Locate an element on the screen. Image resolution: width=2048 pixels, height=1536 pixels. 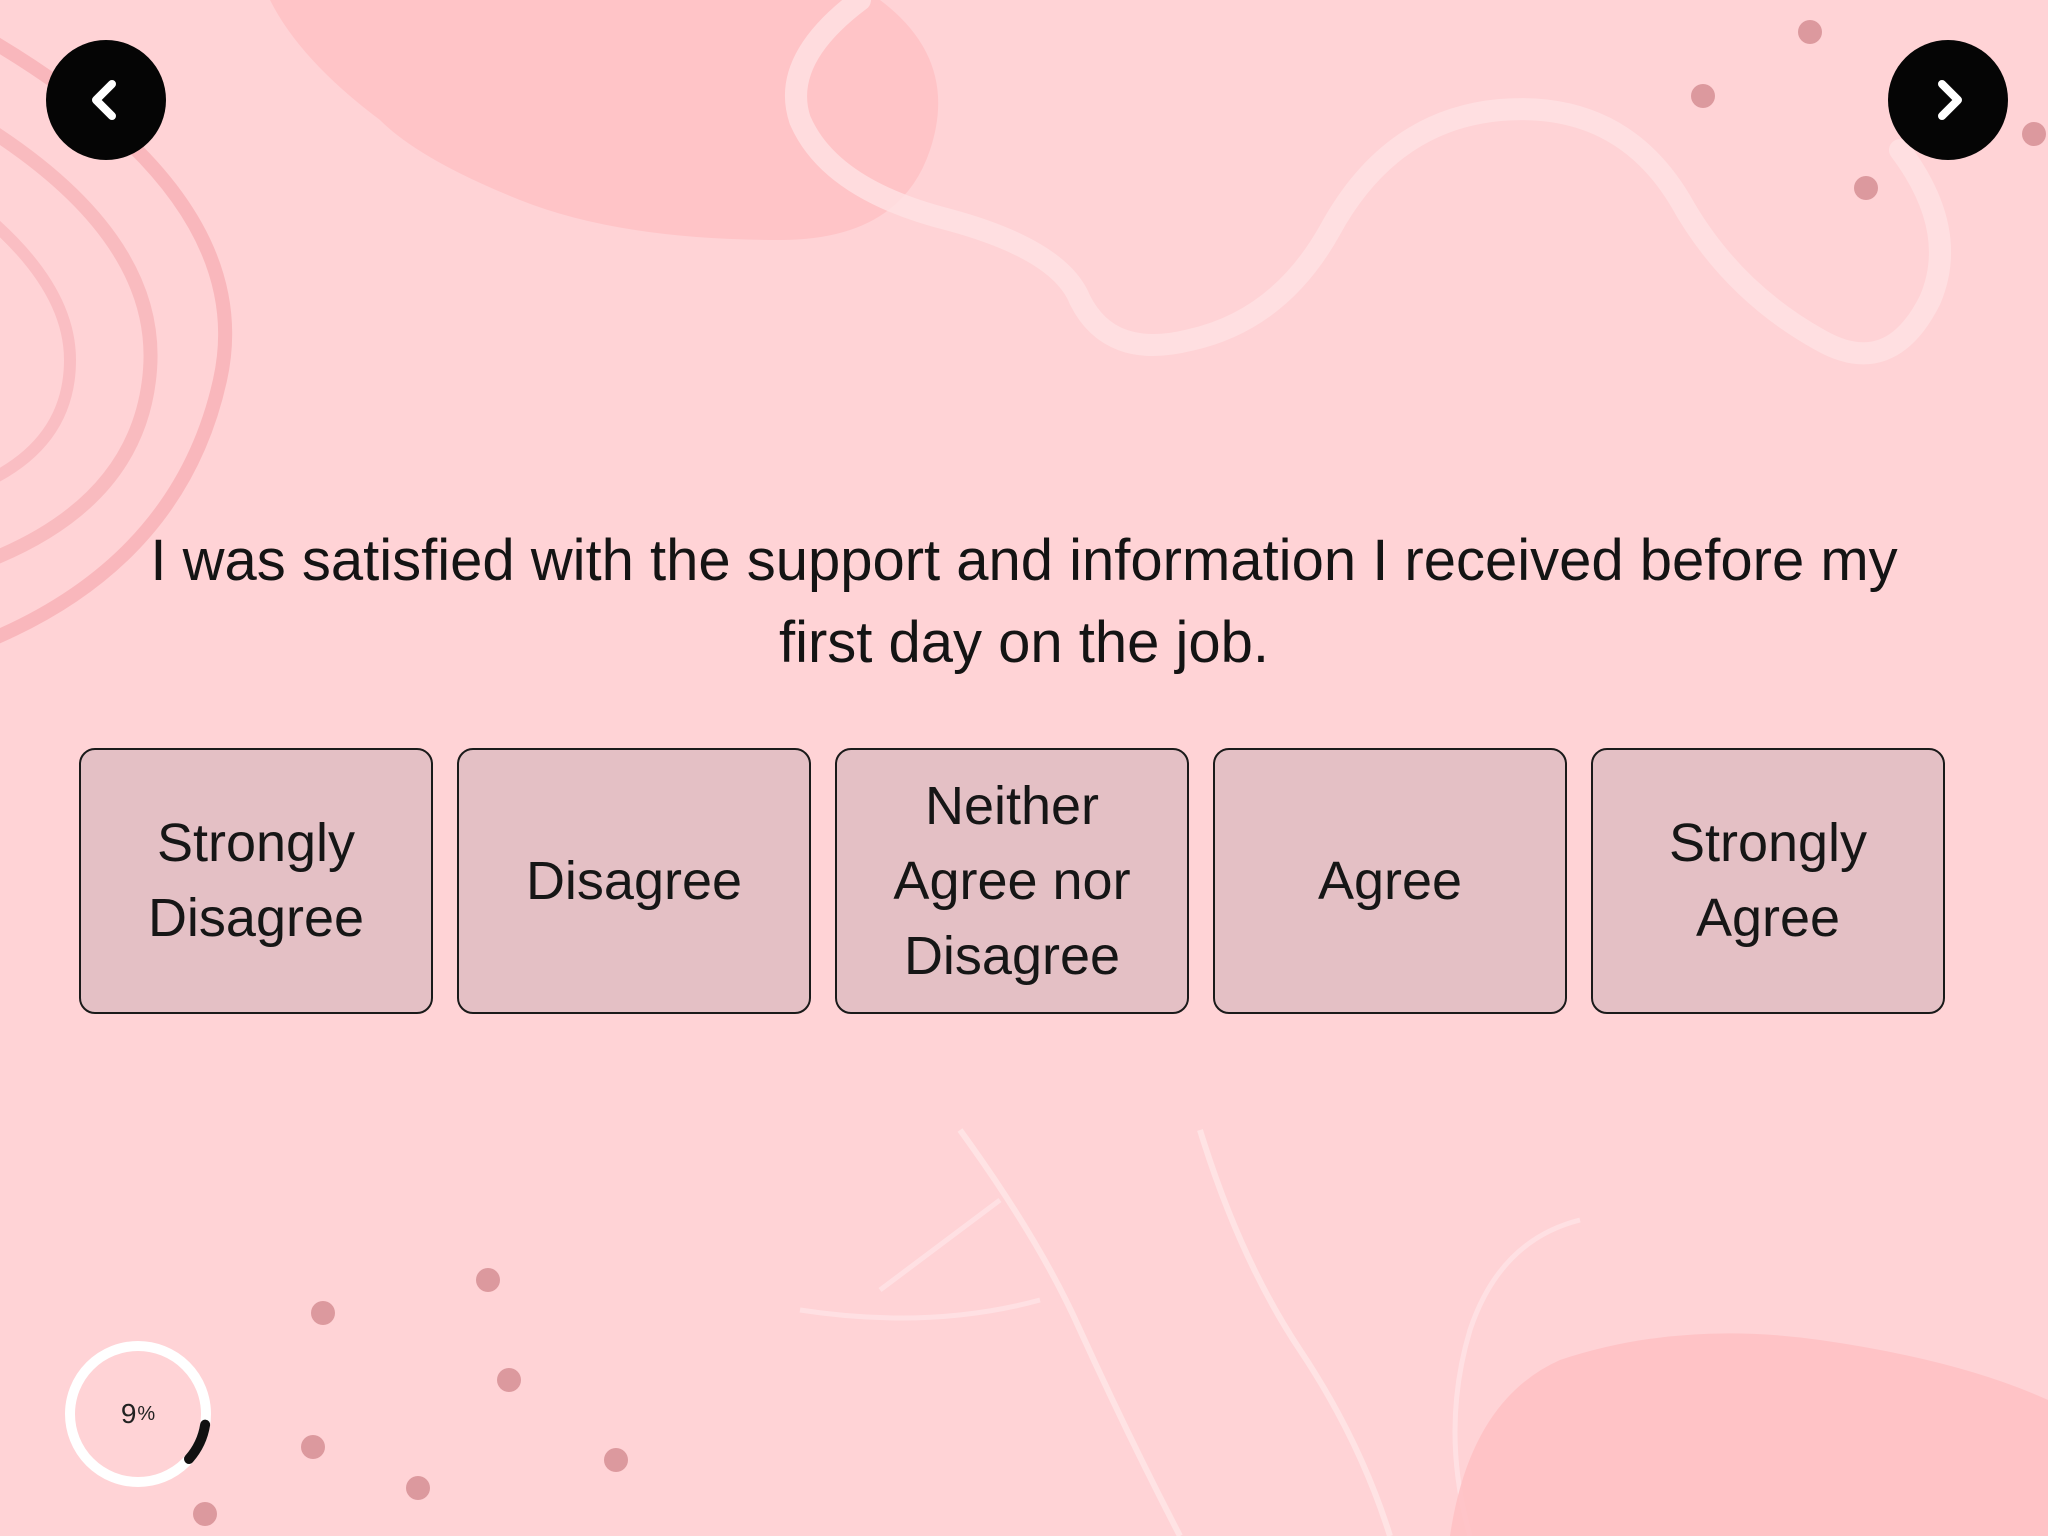
option-label-line: Neither is located at coordinates (1012, 805).